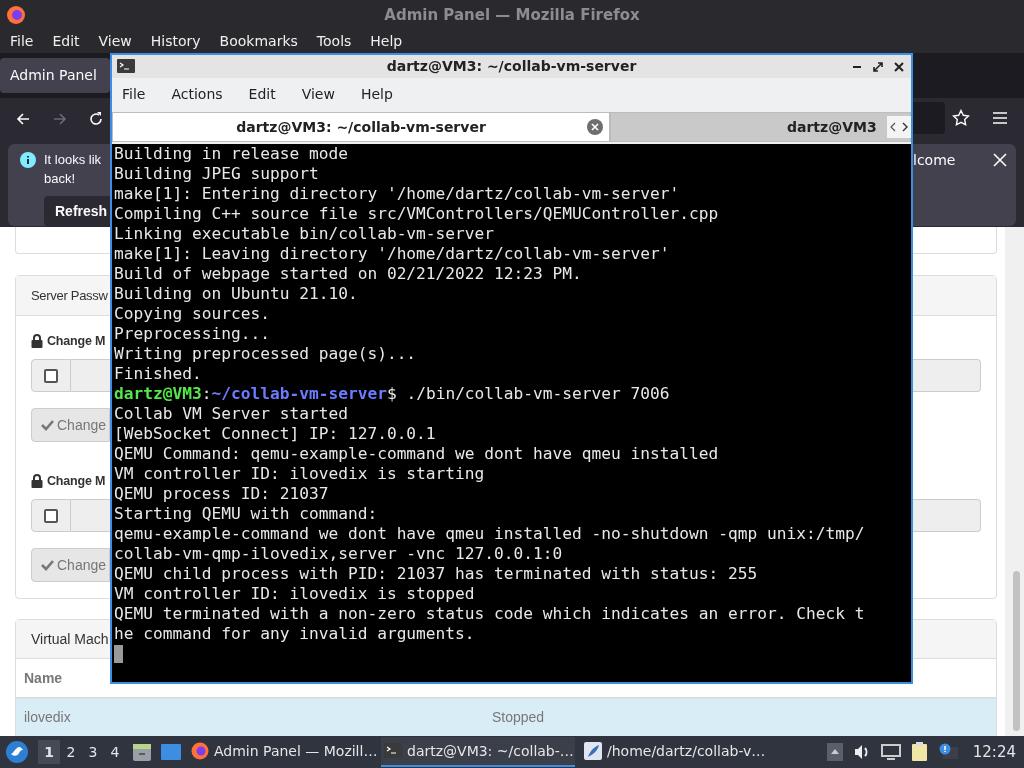 The height and width of the screenshot is (768, 1024). I want to click on notification-message: It looks lik back!, so click(73, 169).